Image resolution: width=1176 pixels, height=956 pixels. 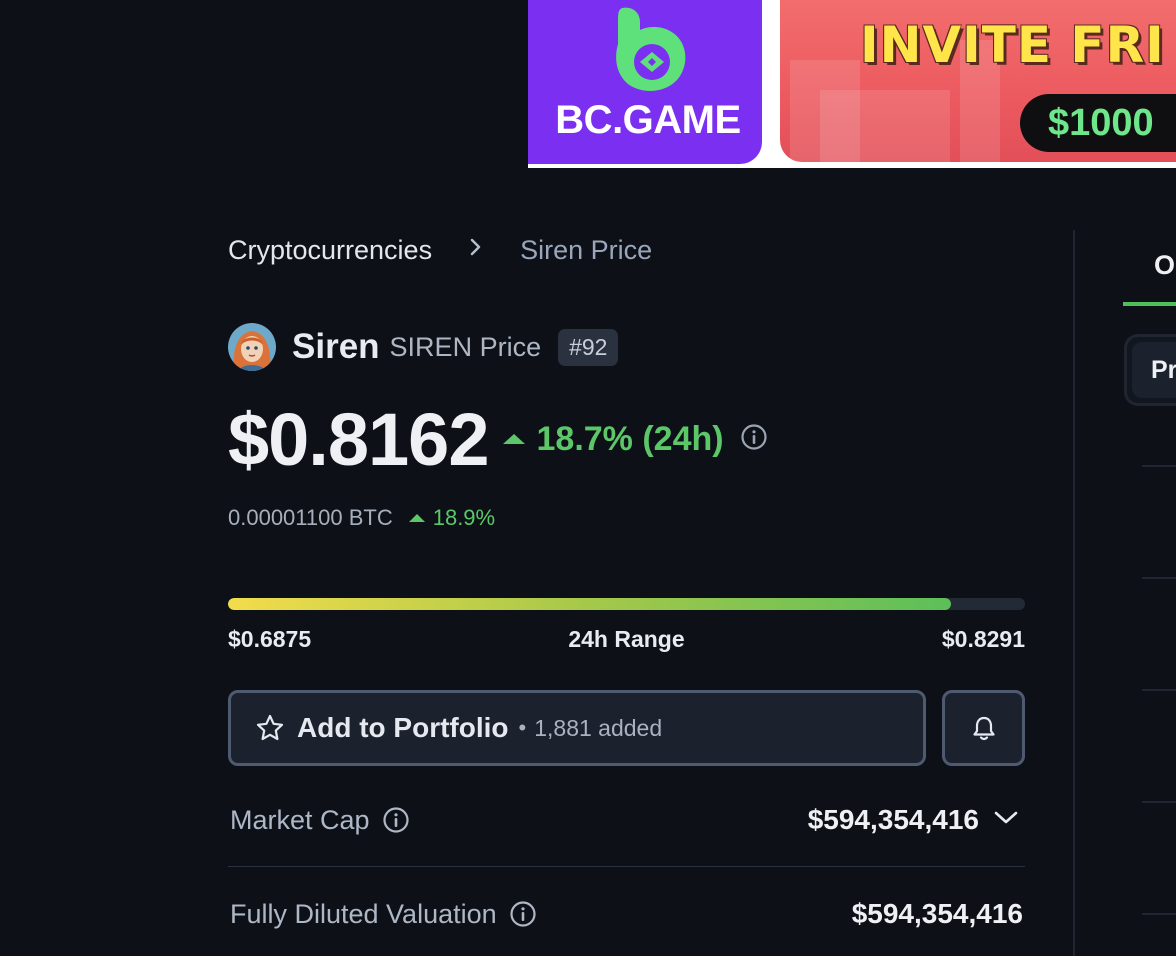 I want to click on btc-price-row: 0.00001100 BTC 18.9%, so click(x=361, y=518).